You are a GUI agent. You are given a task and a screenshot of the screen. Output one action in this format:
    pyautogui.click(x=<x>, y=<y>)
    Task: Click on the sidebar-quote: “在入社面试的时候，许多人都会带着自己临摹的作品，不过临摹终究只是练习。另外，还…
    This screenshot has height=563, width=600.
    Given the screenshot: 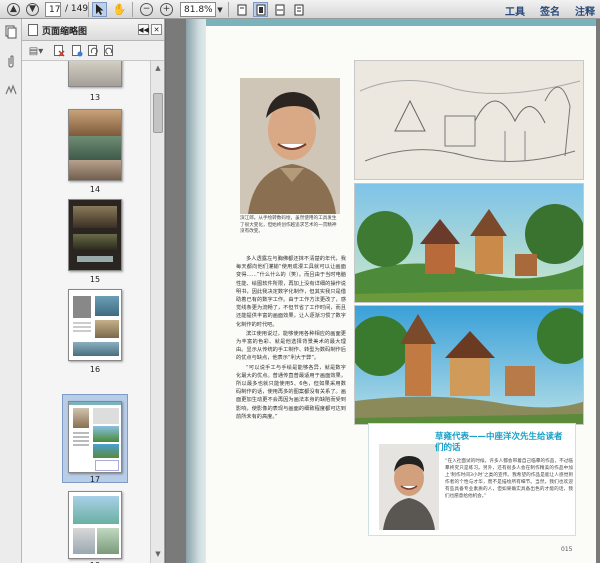 What is the action you would take?
    pyautogui.click(x=509, y=479)
    